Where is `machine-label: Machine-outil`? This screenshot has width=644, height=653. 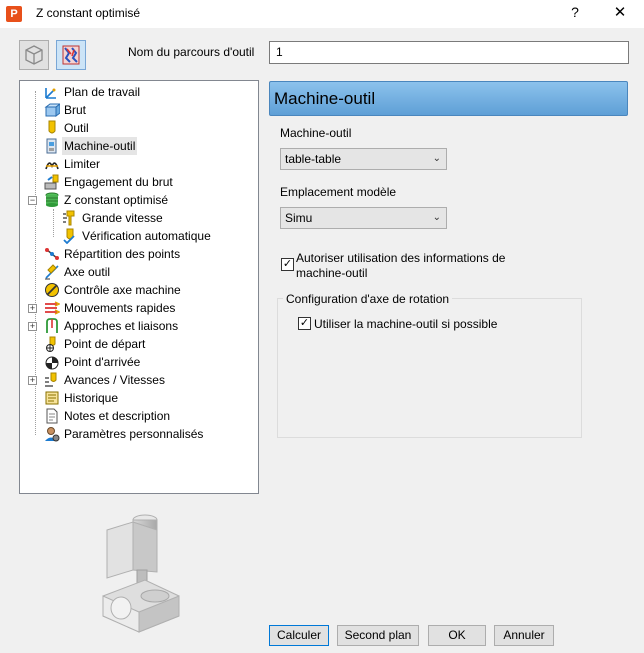 machine-label: Machine-outil is located at coordinates (316, 133).